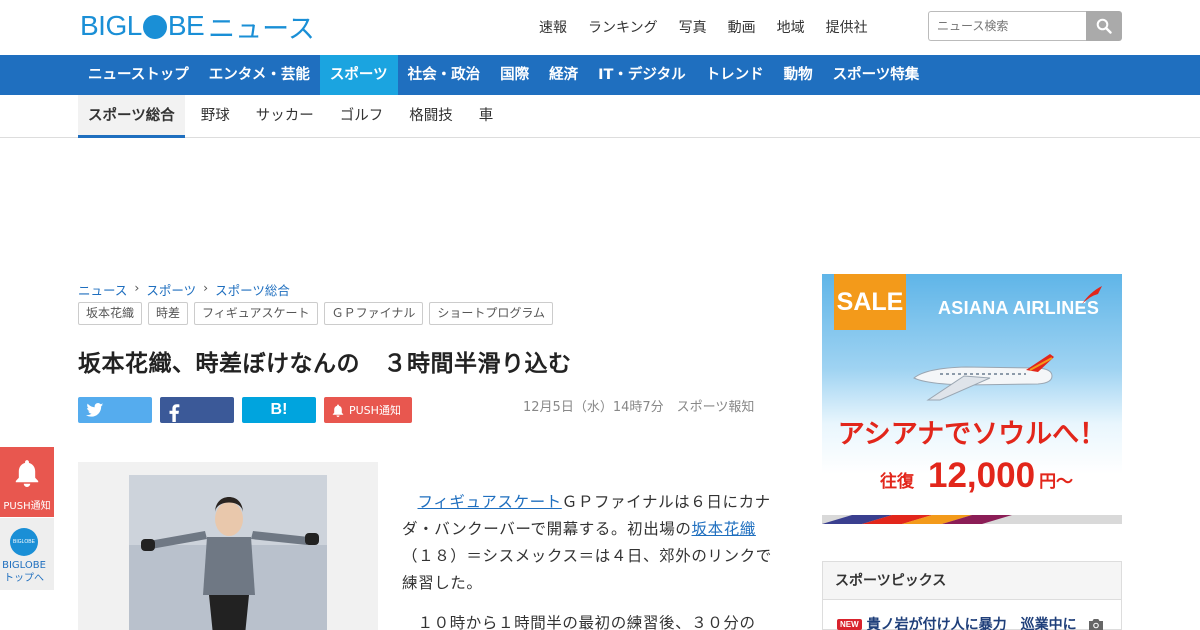 The height and width of the screenshot is (630, 1200). What do you see at coordinates (514, 75) in the screenshot?
I see `cat-international: 国際` at bounding box center [514, 75].